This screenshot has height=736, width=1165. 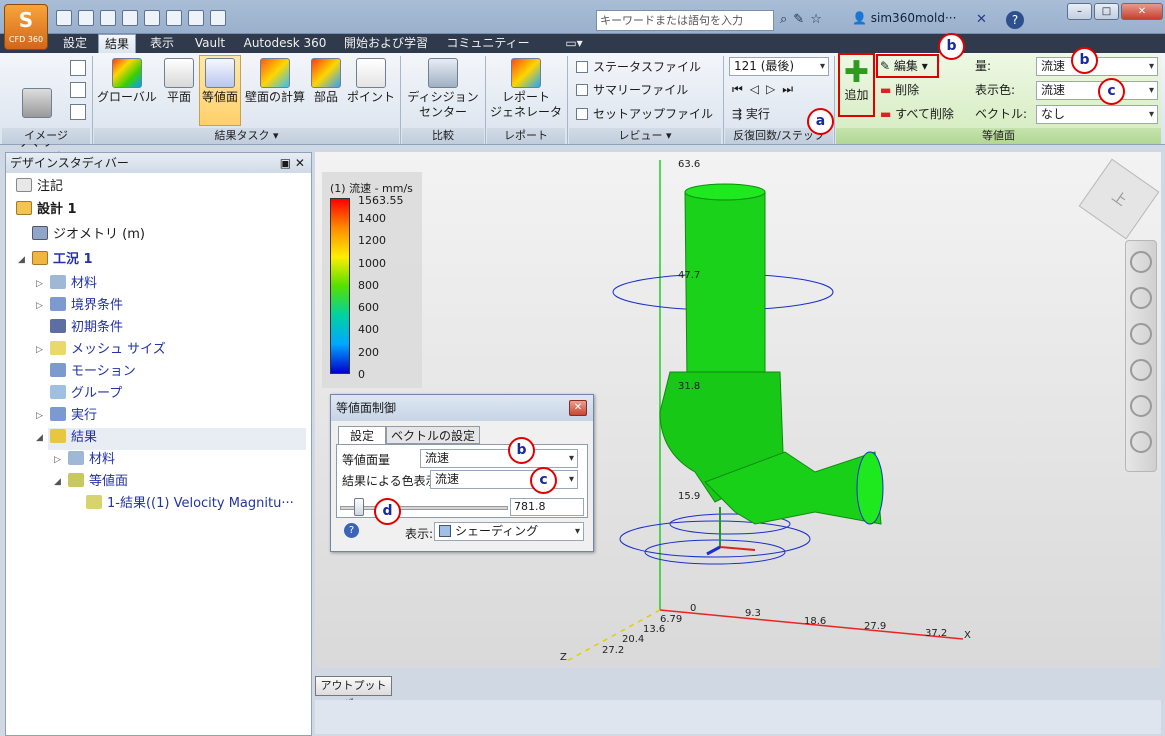 What do you see at coordinates (196, 18) in the screenshot?
I see `project-icon` at bounding box center [196, 18].